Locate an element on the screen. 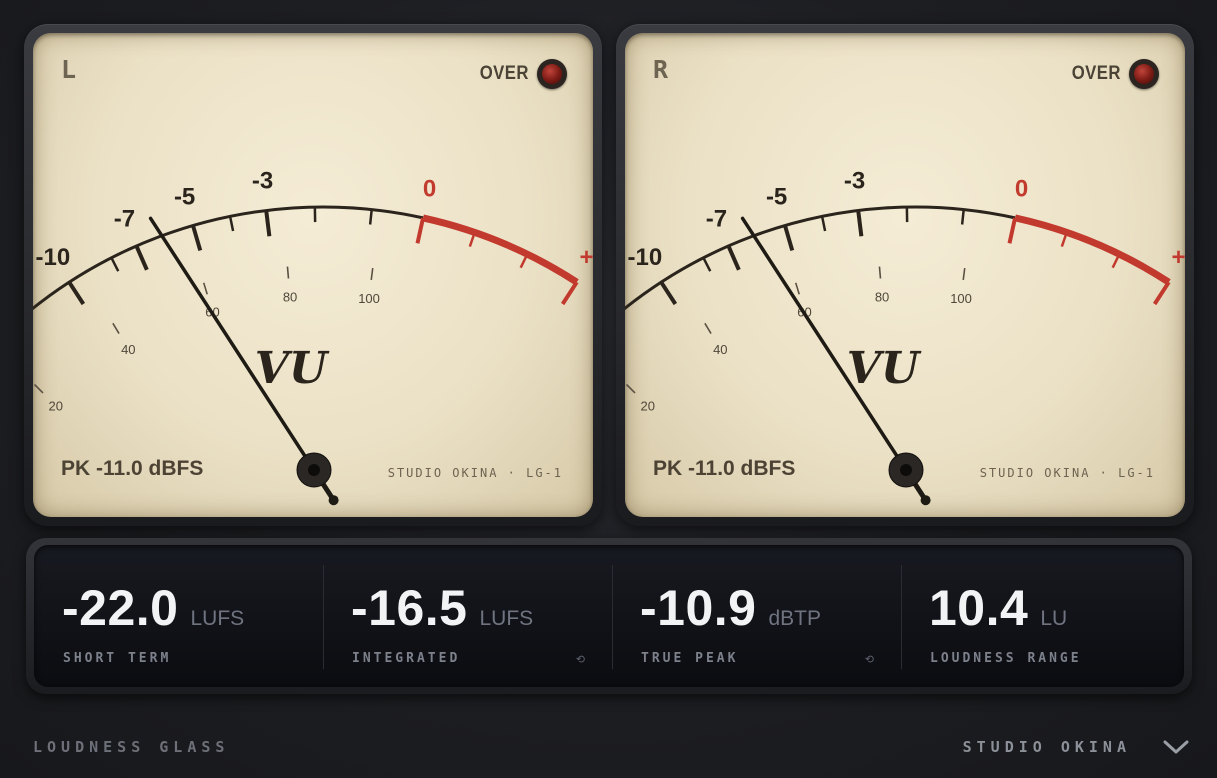 This screenshot has width=1217, height=778. channel-label: R is located at coordinates (661, 69).